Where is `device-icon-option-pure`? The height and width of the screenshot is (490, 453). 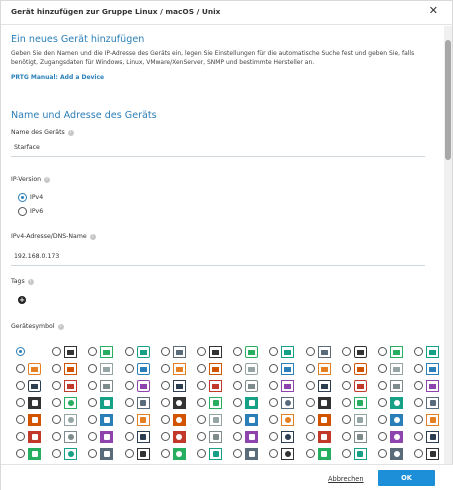
device-icon-option-pure is located at coordinates (396, 437).